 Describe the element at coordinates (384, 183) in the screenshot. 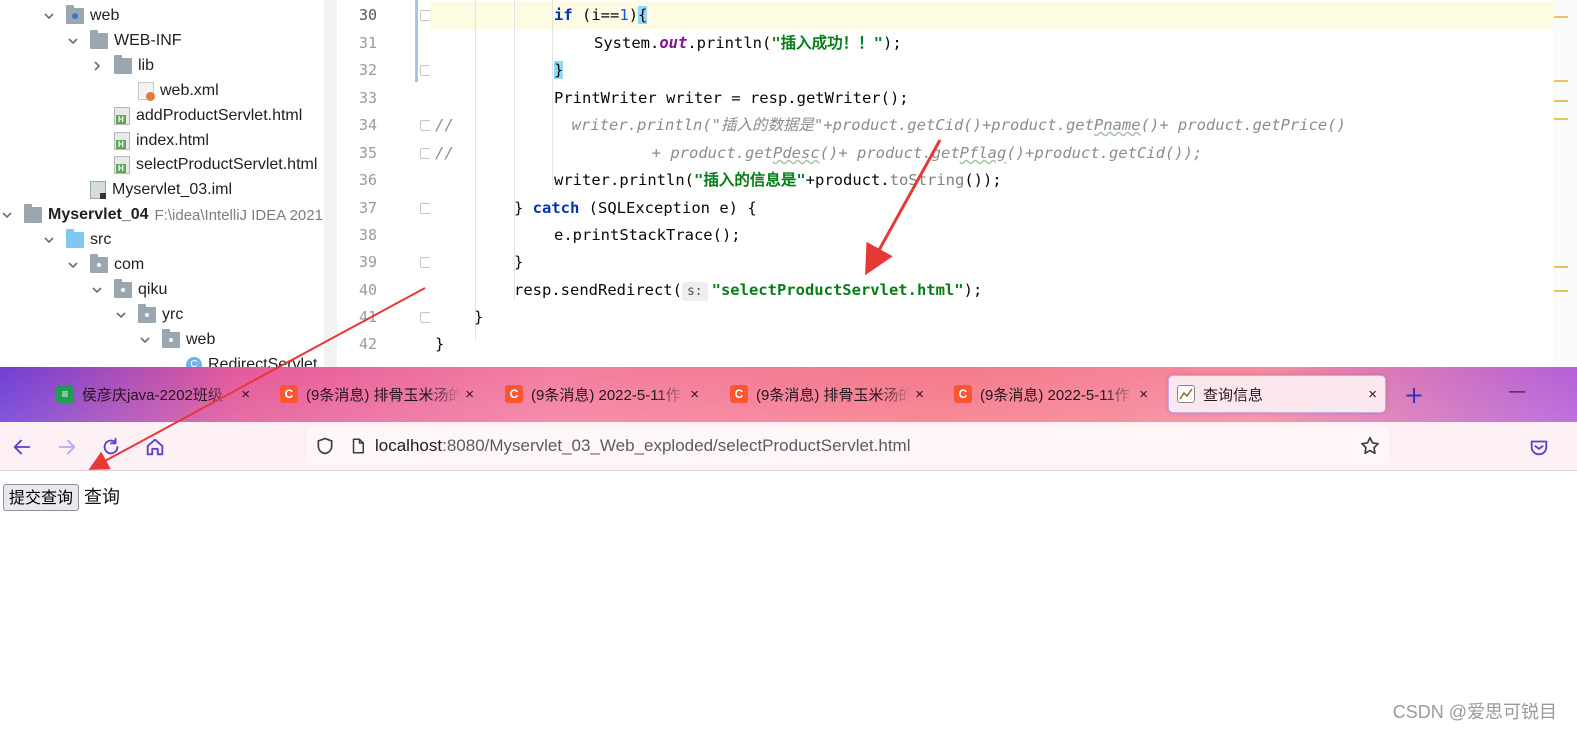

I see `editor-gutter: 30 31 32 33 34 35 36 37 38 39 40 41 42` at that location.